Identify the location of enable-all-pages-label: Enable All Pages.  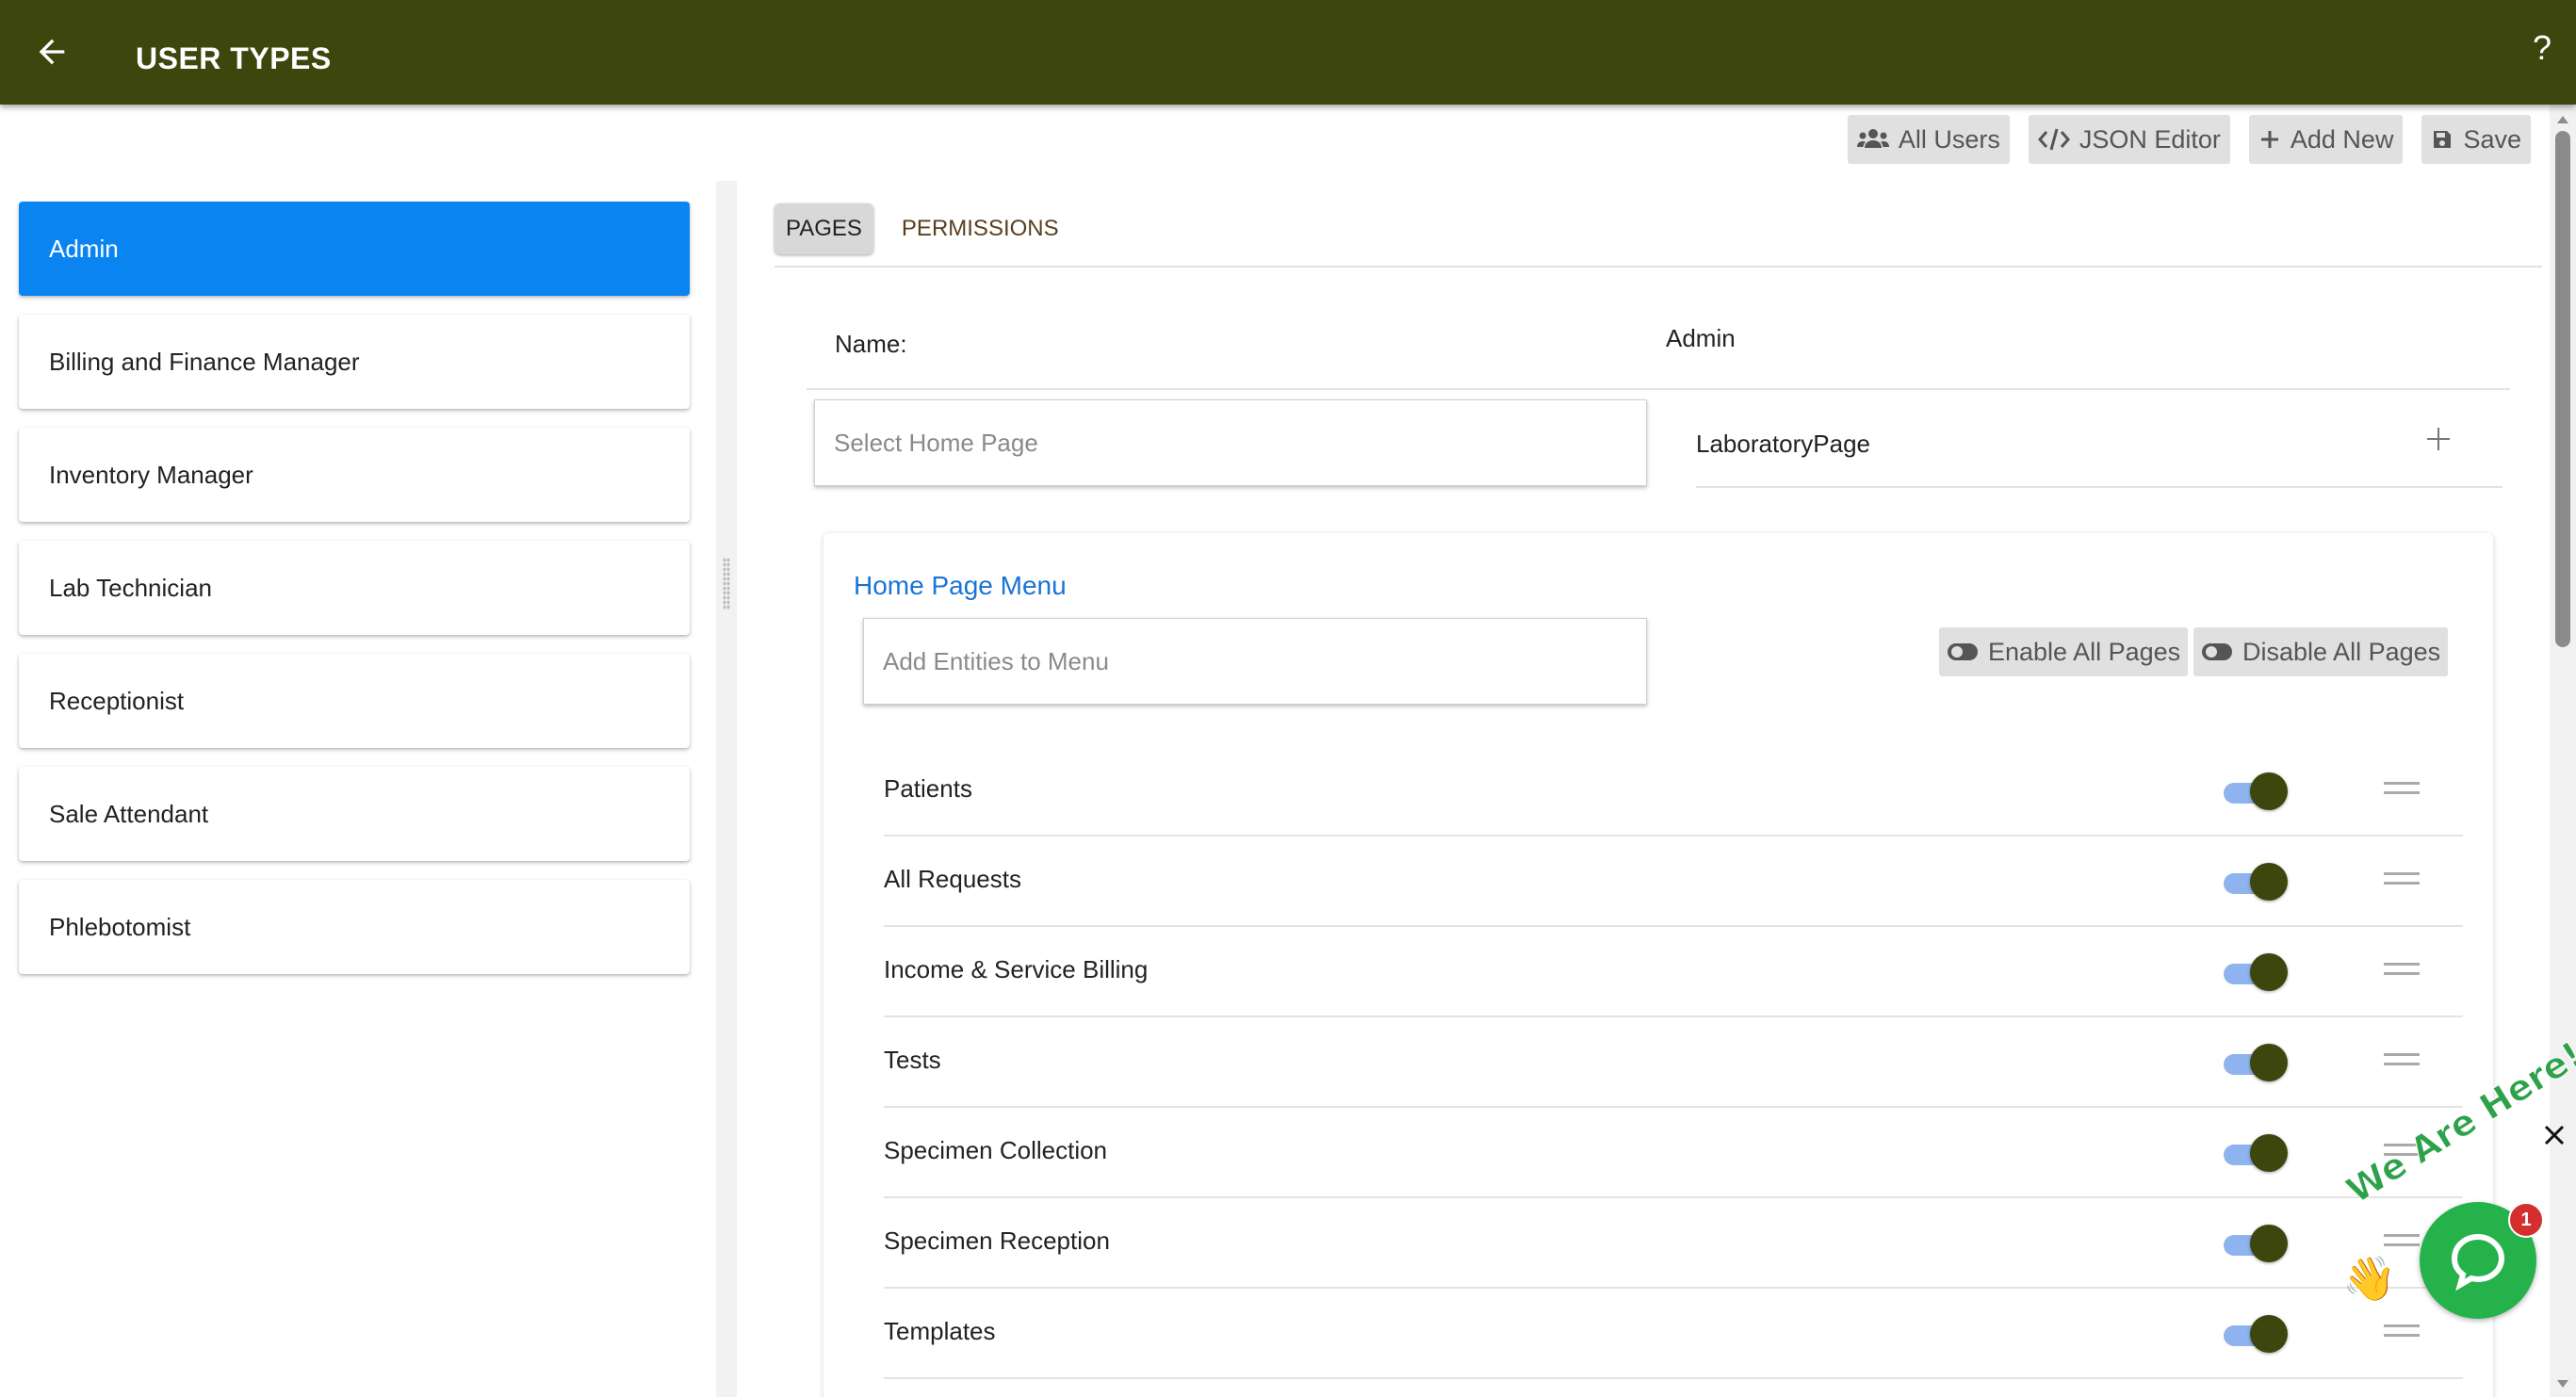
(2084, 652).